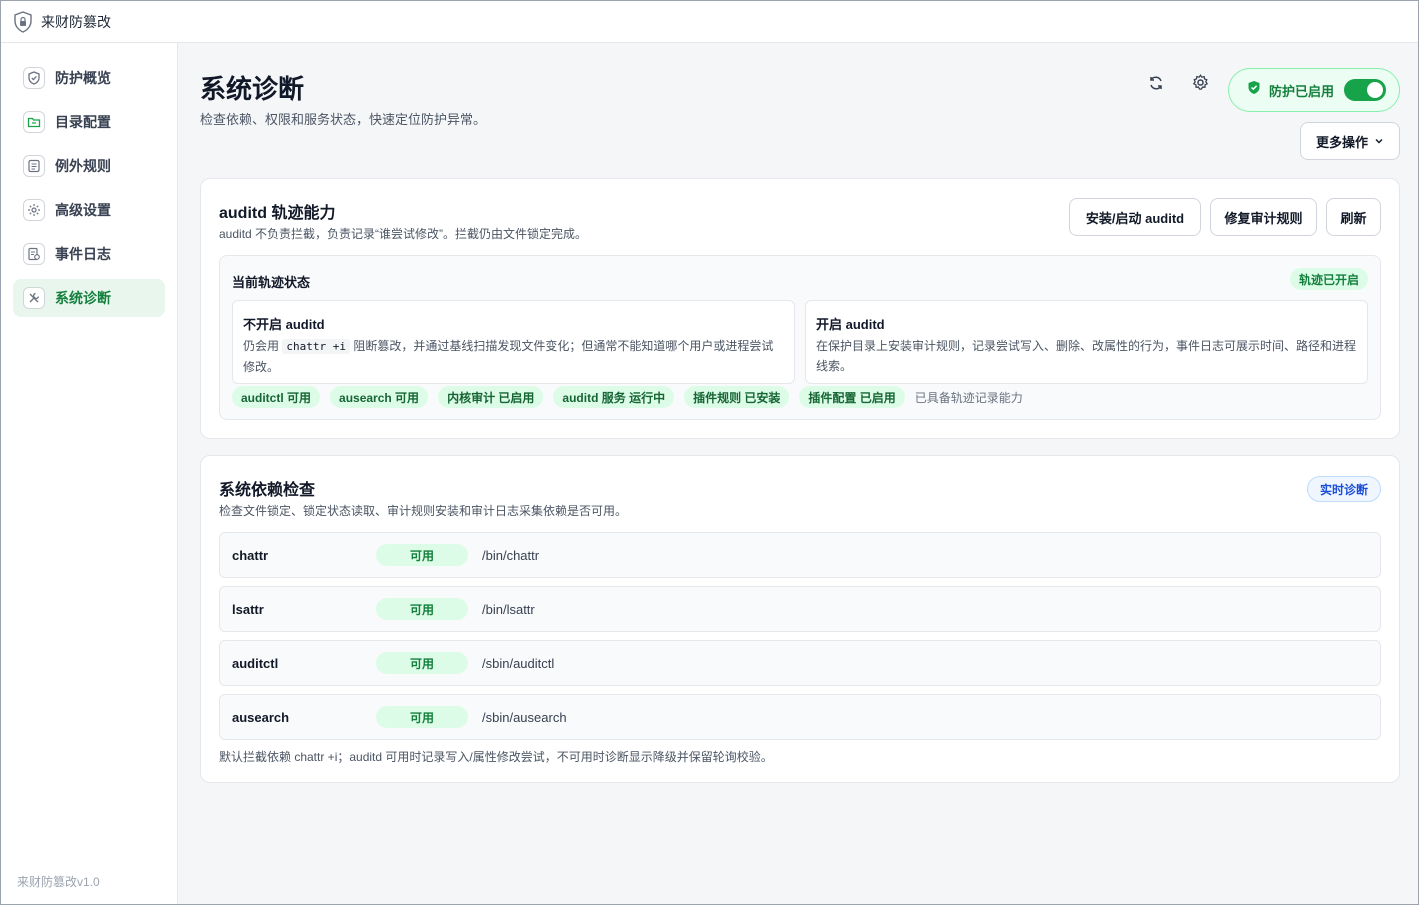 The width and height of the screenshot is (1419, 905). What do you see at coordinates (1329, 279) in the screenshot?
I see `trace-status-badge: 轨迹已开启` at bounding box center [1329, 279].